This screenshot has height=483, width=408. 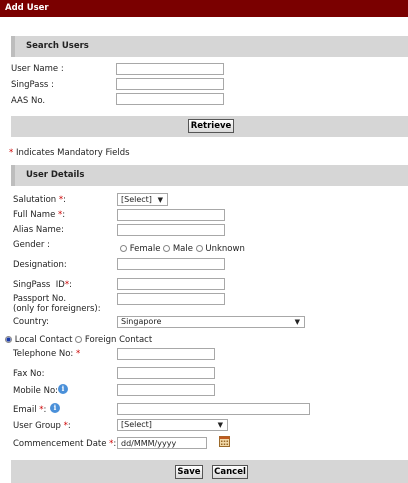 I want to click on gender-unknown-label: Unknown, so click(x=225, y=249).